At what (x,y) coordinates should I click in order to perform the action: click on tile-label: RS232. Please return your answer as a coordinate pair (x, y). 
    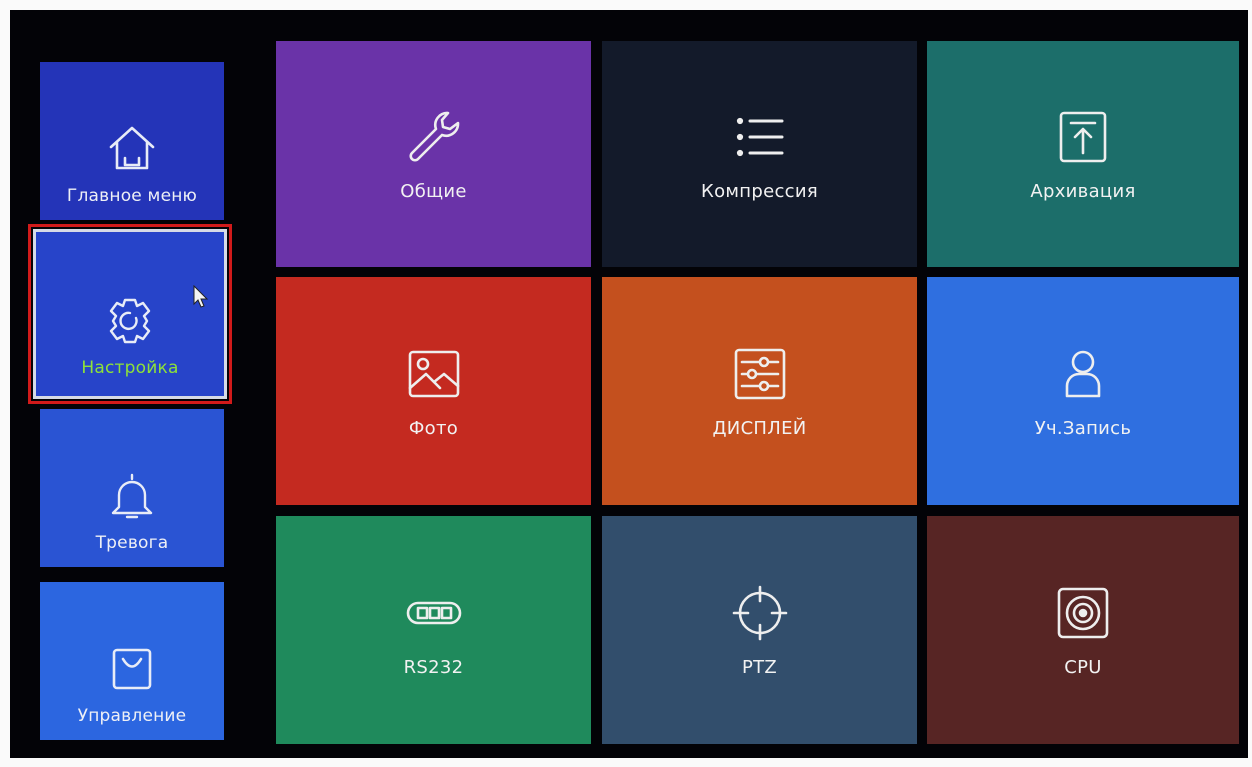
    Looking at the image, I should click on (433, 667).